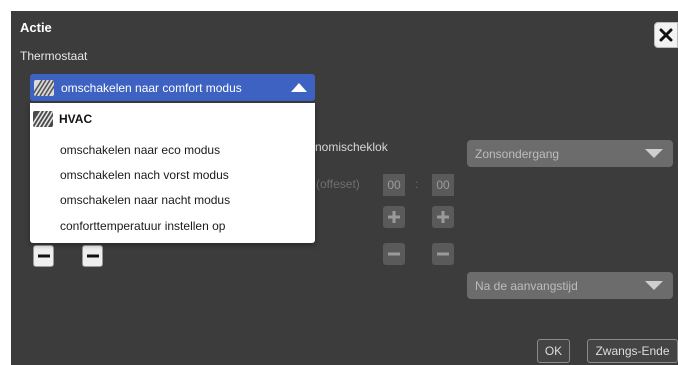 The width and height of the screenshot is (678, 365). I want to click on start-time-value: Na de aanvangstijd, so click(526, 285).